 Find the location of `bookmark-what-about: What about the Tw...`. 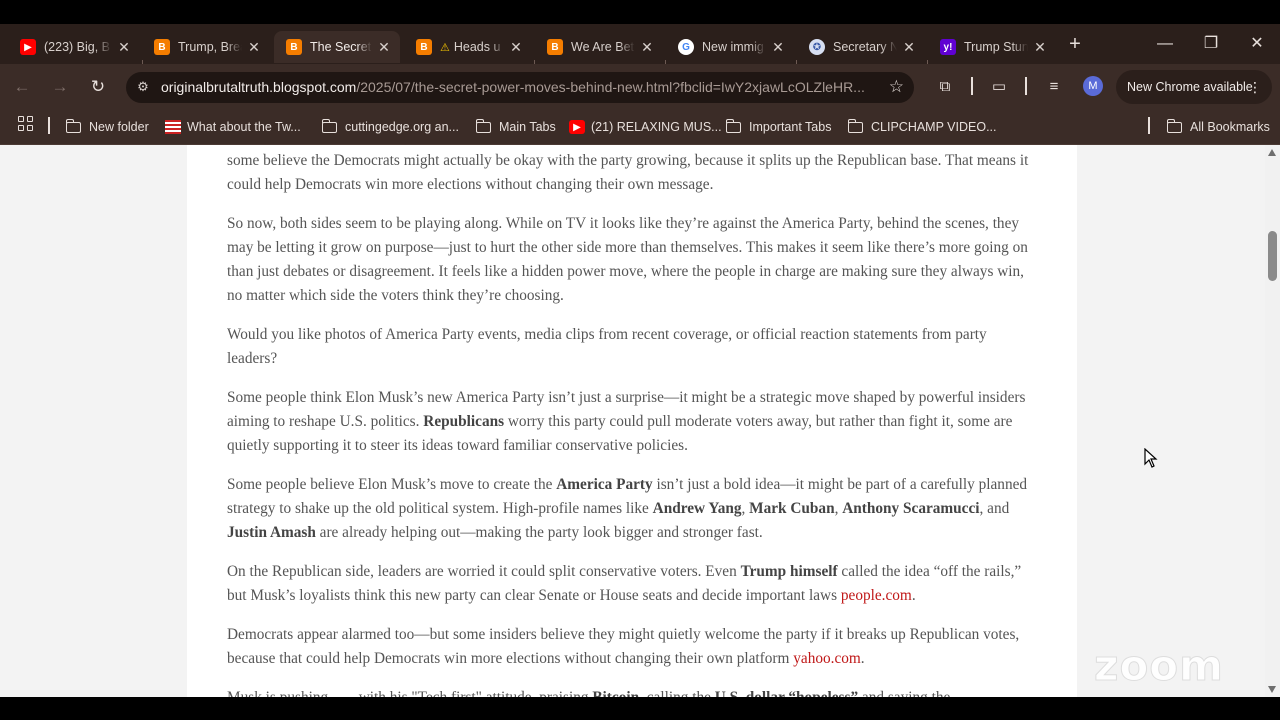

bookmark-what-about: What about the Tw... is located at coordinates (233, 127).